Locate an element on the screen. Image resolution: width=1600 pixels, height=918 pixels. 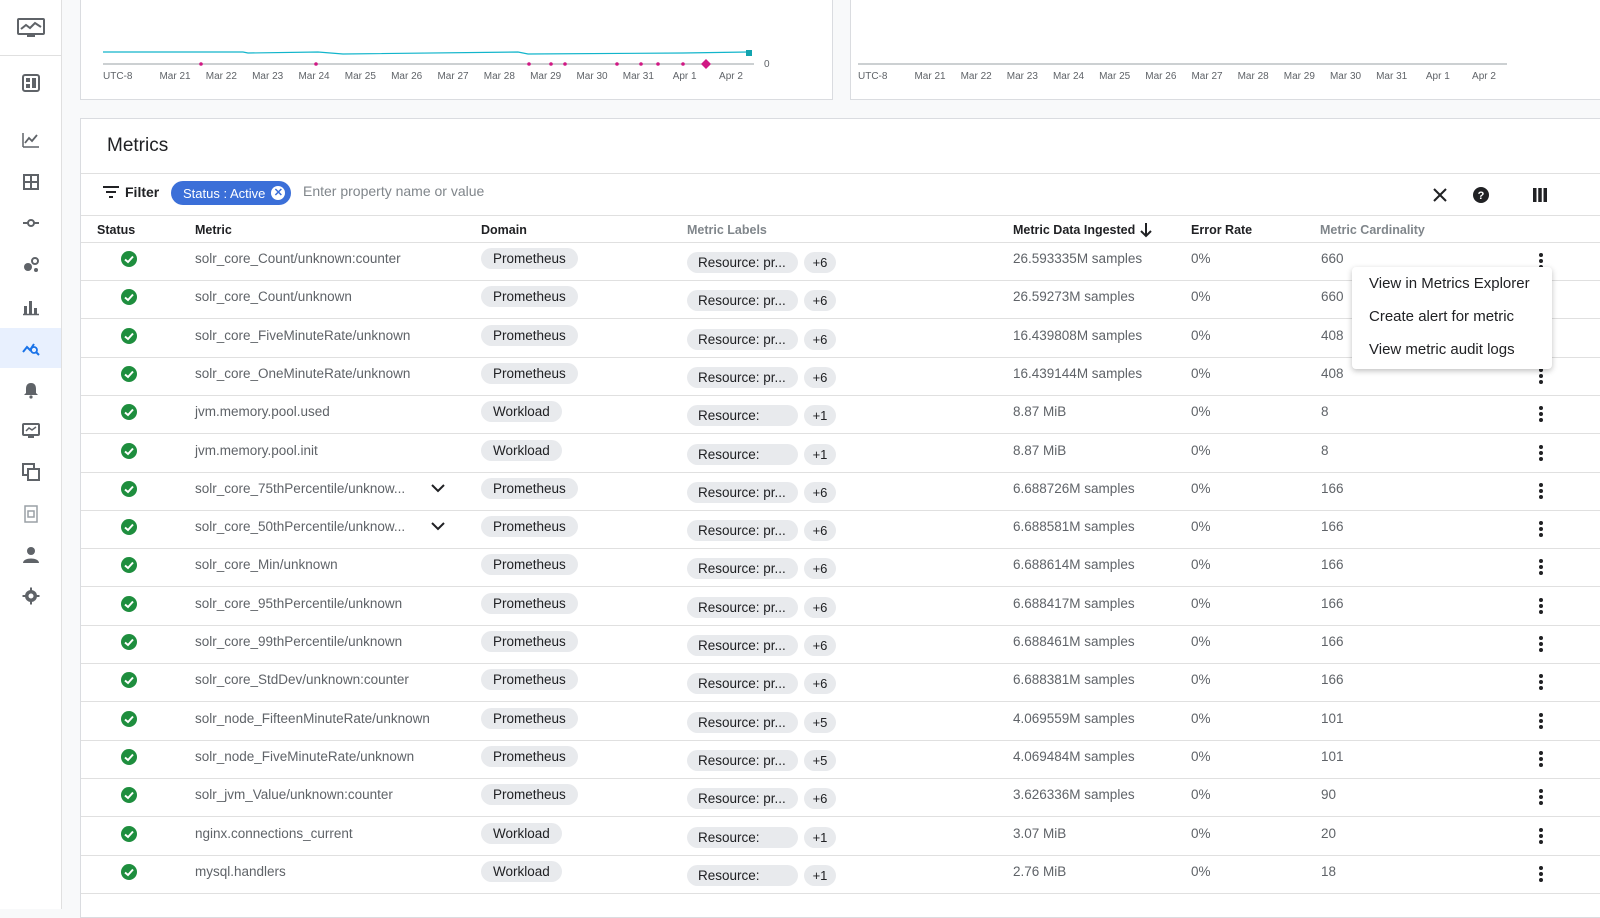
metric-name: jvm.memory.pool.used is located at coordinates (262, 411).